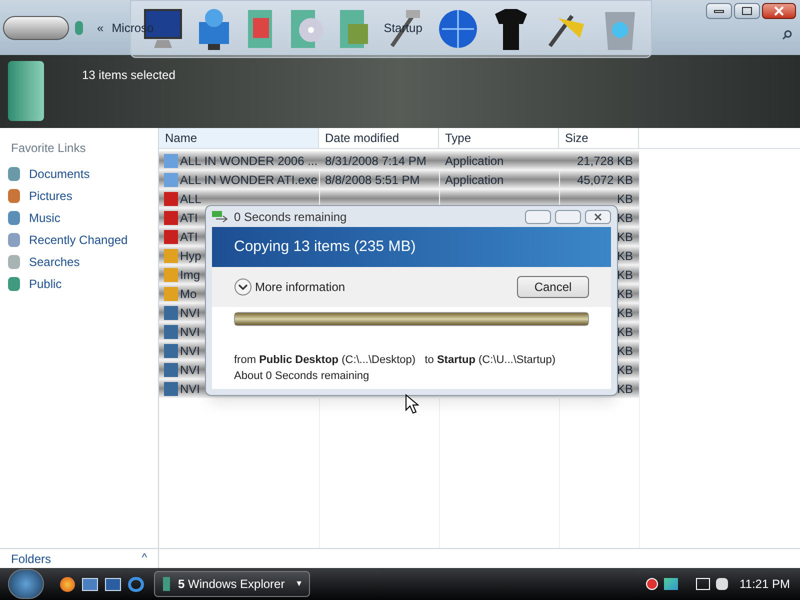 This screenshot has height=600, width=800. Describe the element at coordinates (499, 138) in the screenshot. I see `column-header: Type` at that location.